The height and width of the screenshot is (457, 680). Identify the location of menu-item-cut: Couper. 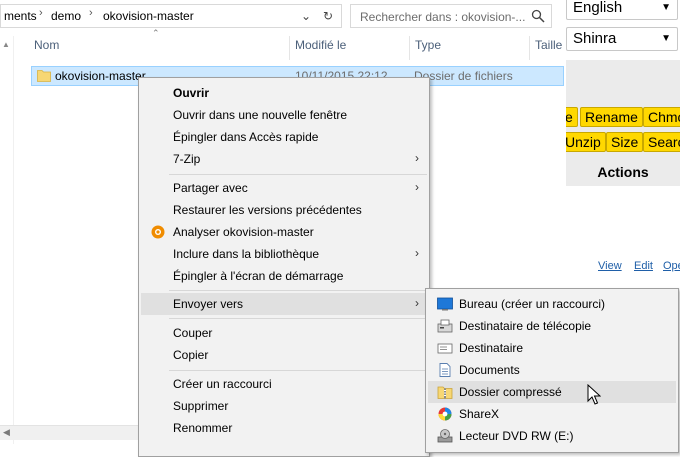
(284, 333).